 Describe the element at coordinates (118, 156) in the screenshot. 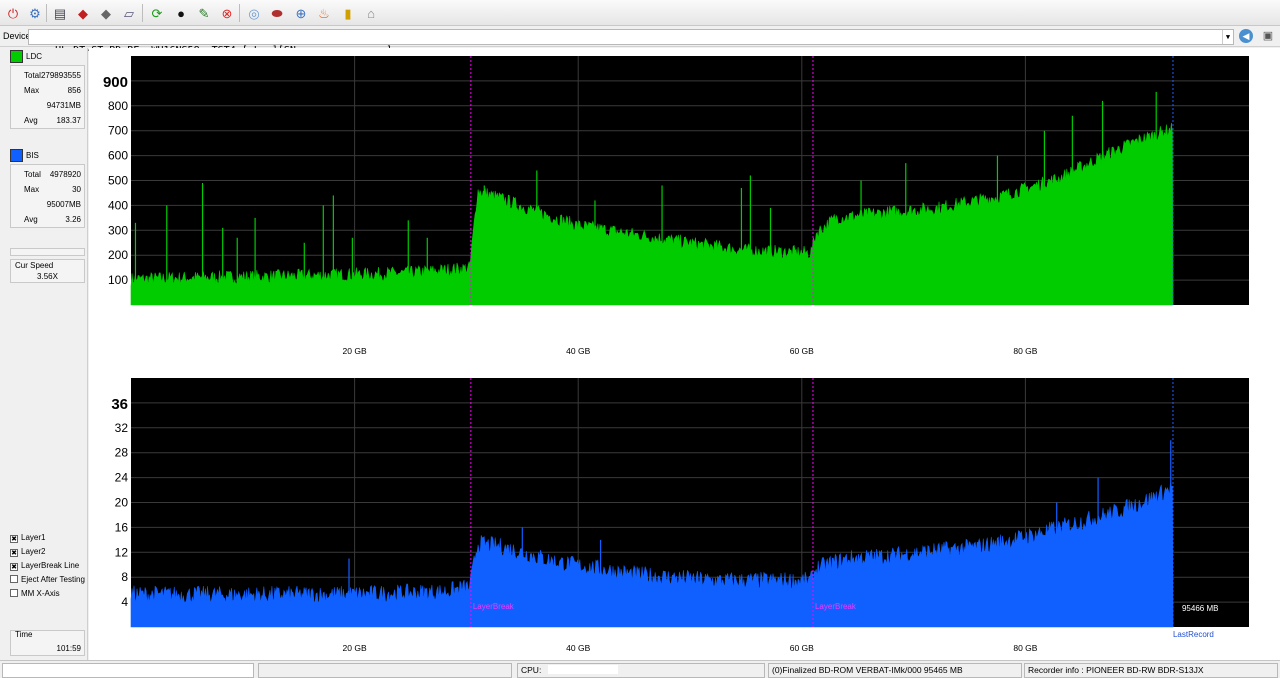

I see `y-tick-label: 600` at that location.